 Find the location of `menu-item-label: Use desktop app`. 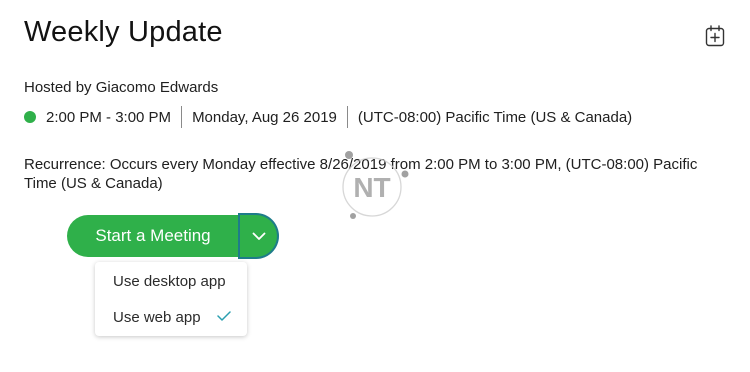

menu-item-label: Use desktop app is located at coordinates (169, 281).